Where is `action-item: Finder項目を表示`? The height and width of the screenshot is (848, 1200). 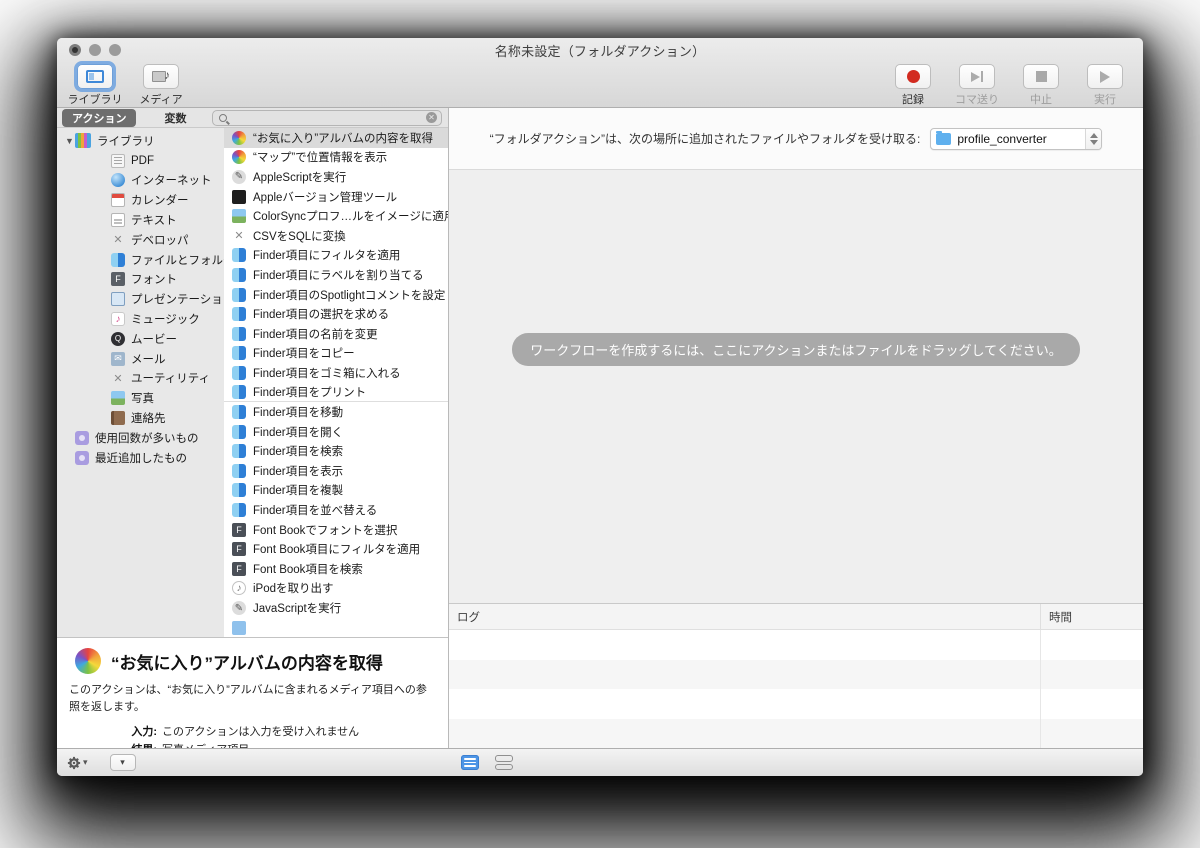
action-item: Finder項目を表示 is located at coordinates (336, 471).